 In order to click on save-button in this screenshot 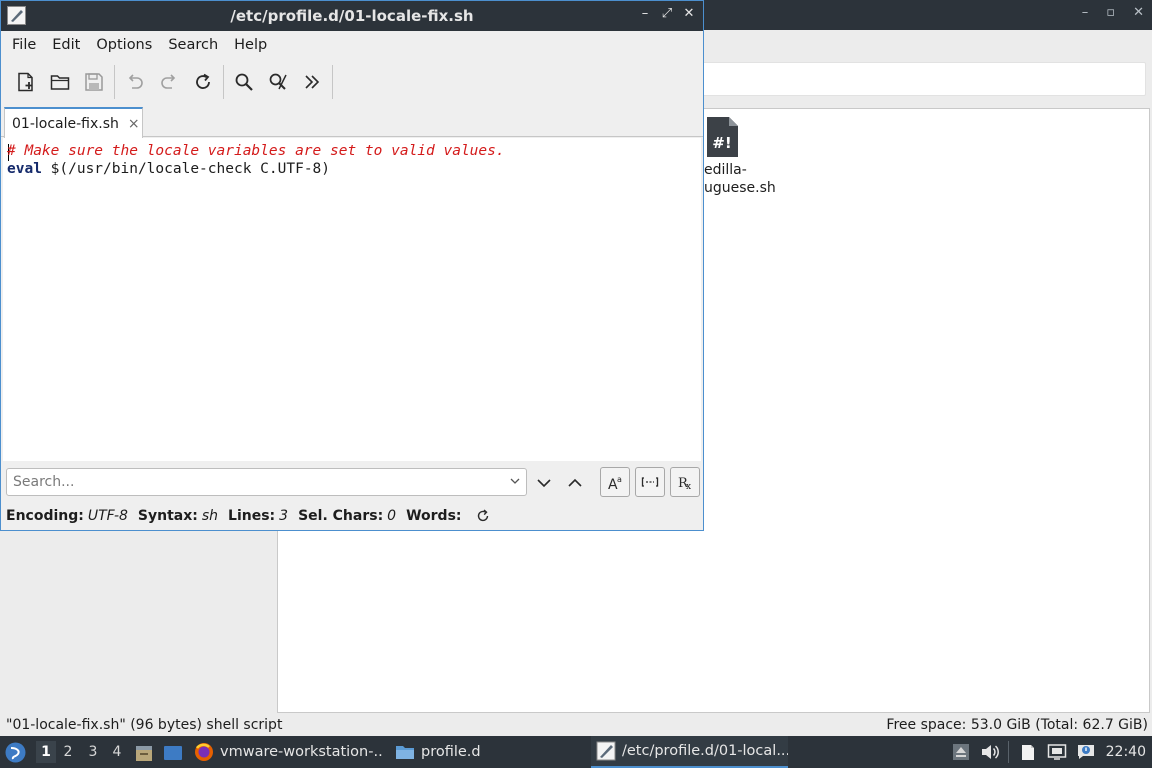, I will do `click(94, 82)`.